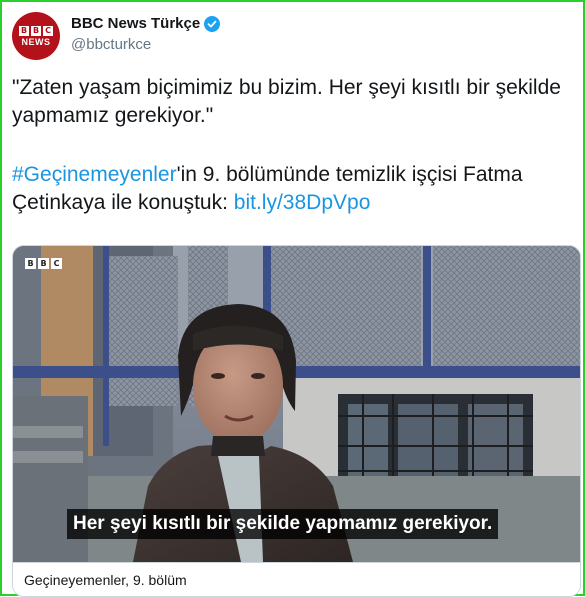 This screenshot has height=597, width=585. I want to click on display-name-row: BBC News Türkçe, so click(146, 23).